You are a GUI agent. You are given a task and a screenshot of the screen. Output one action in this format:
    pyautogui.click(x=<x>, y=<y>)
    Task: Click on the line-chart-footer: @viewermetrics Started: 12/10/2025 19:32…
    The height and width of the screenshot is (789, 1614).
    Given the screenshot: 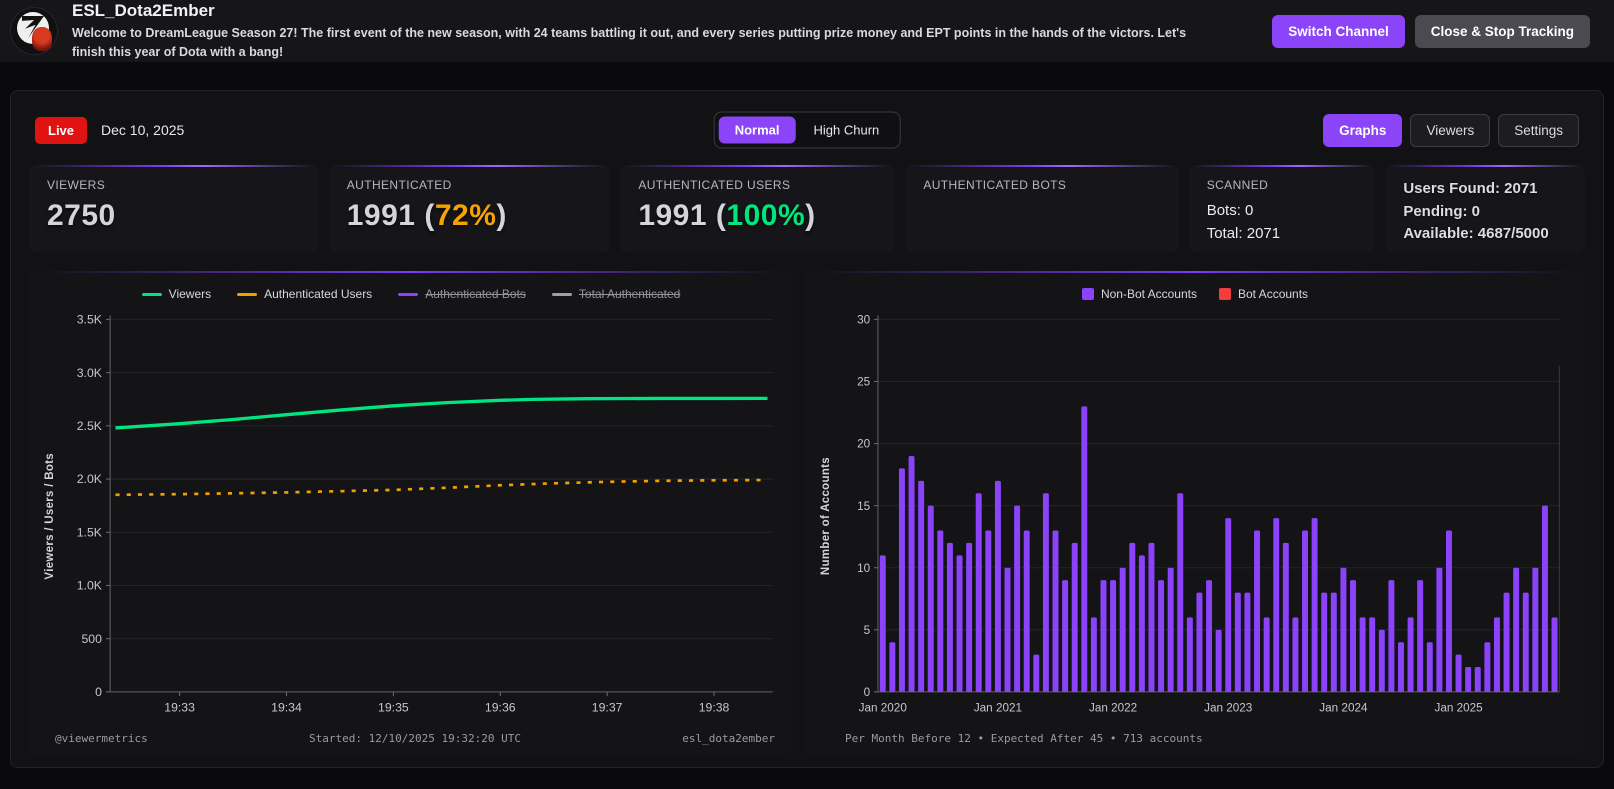 What is the action you would take?
    pyautogui.click(x=411, y=738)
    